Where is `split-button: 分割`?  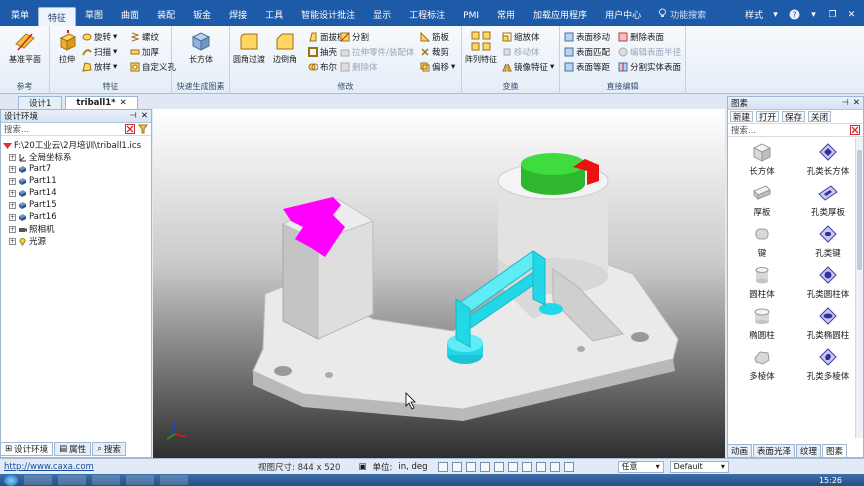
split-button: 分割 is located at coordinates (354, 37).